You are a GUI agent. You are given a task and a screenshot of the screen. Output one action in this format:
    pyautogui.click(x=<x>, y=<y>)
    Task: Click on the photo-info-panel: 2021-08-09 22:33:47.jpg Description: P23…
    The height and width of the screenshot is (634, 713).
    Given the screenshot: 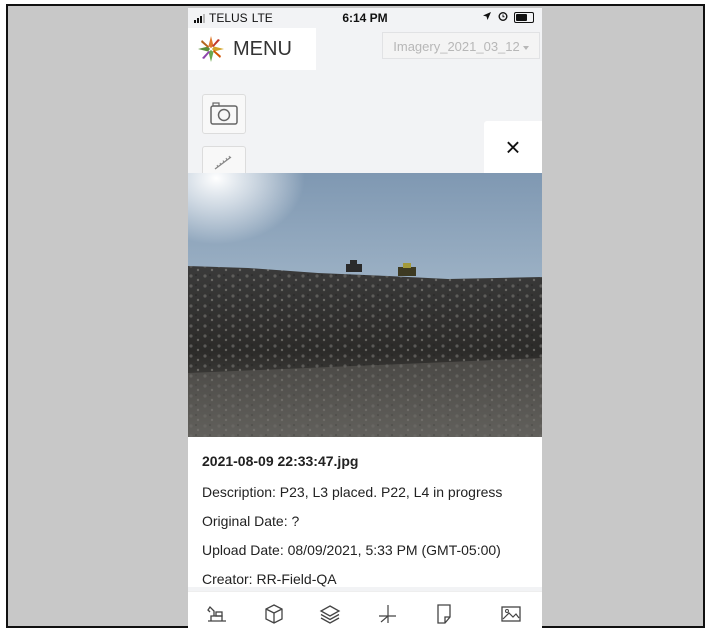 What is the action you would take?
    pyautogui.click(x=365, y=512)
    